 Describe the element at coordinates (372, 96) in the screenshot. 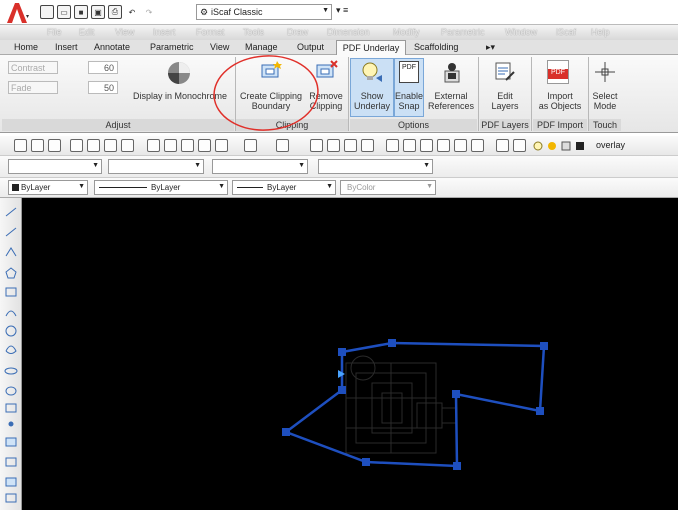

I see `show-underlay-line1: Show` at that location.